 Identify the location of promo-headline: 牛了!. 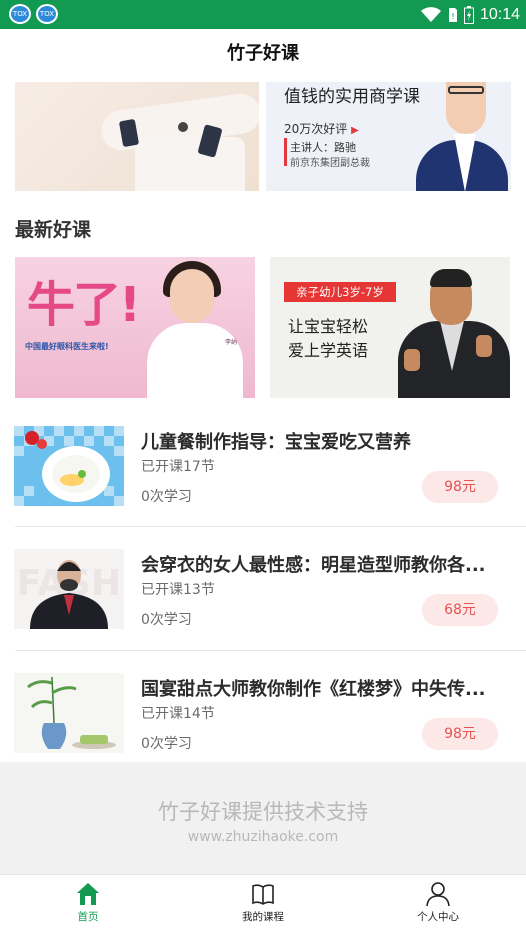
(84, 305).